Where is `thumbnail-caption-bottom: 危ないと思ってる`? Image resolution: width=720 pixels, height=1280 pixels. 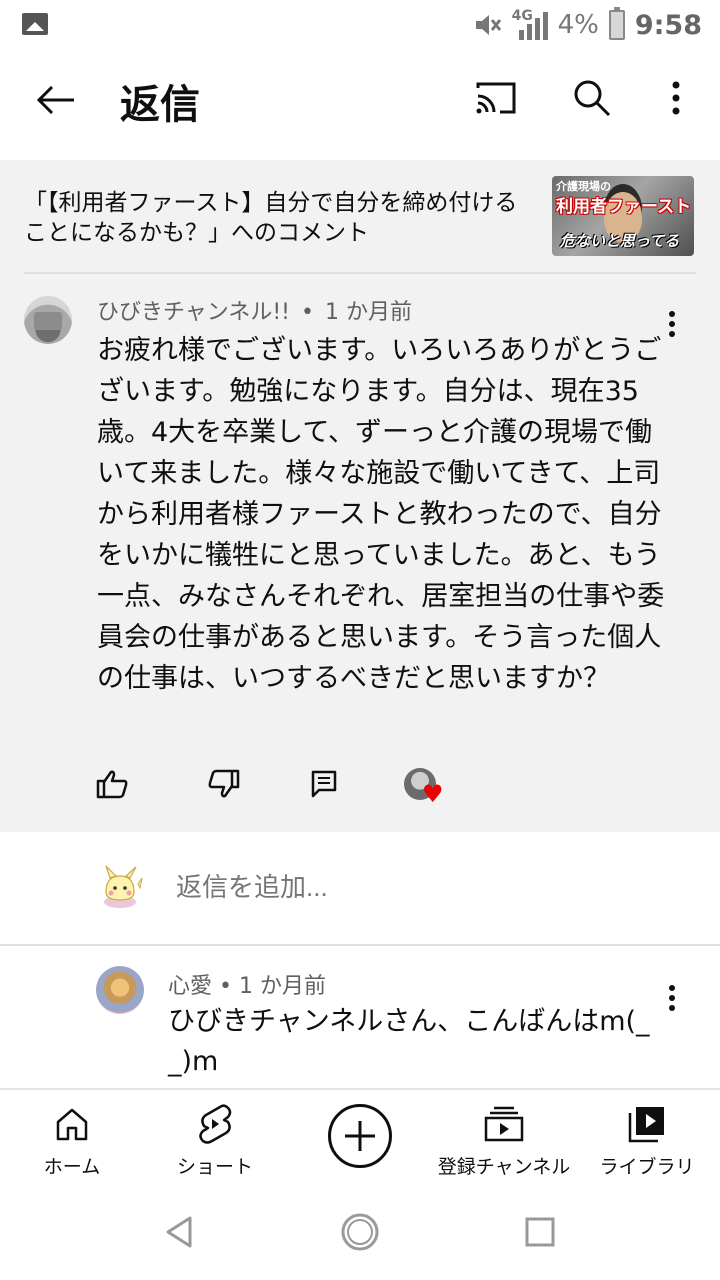
thumbnail-caption-bottom: 危ないと思ってる is located at coordinates (620, 241).